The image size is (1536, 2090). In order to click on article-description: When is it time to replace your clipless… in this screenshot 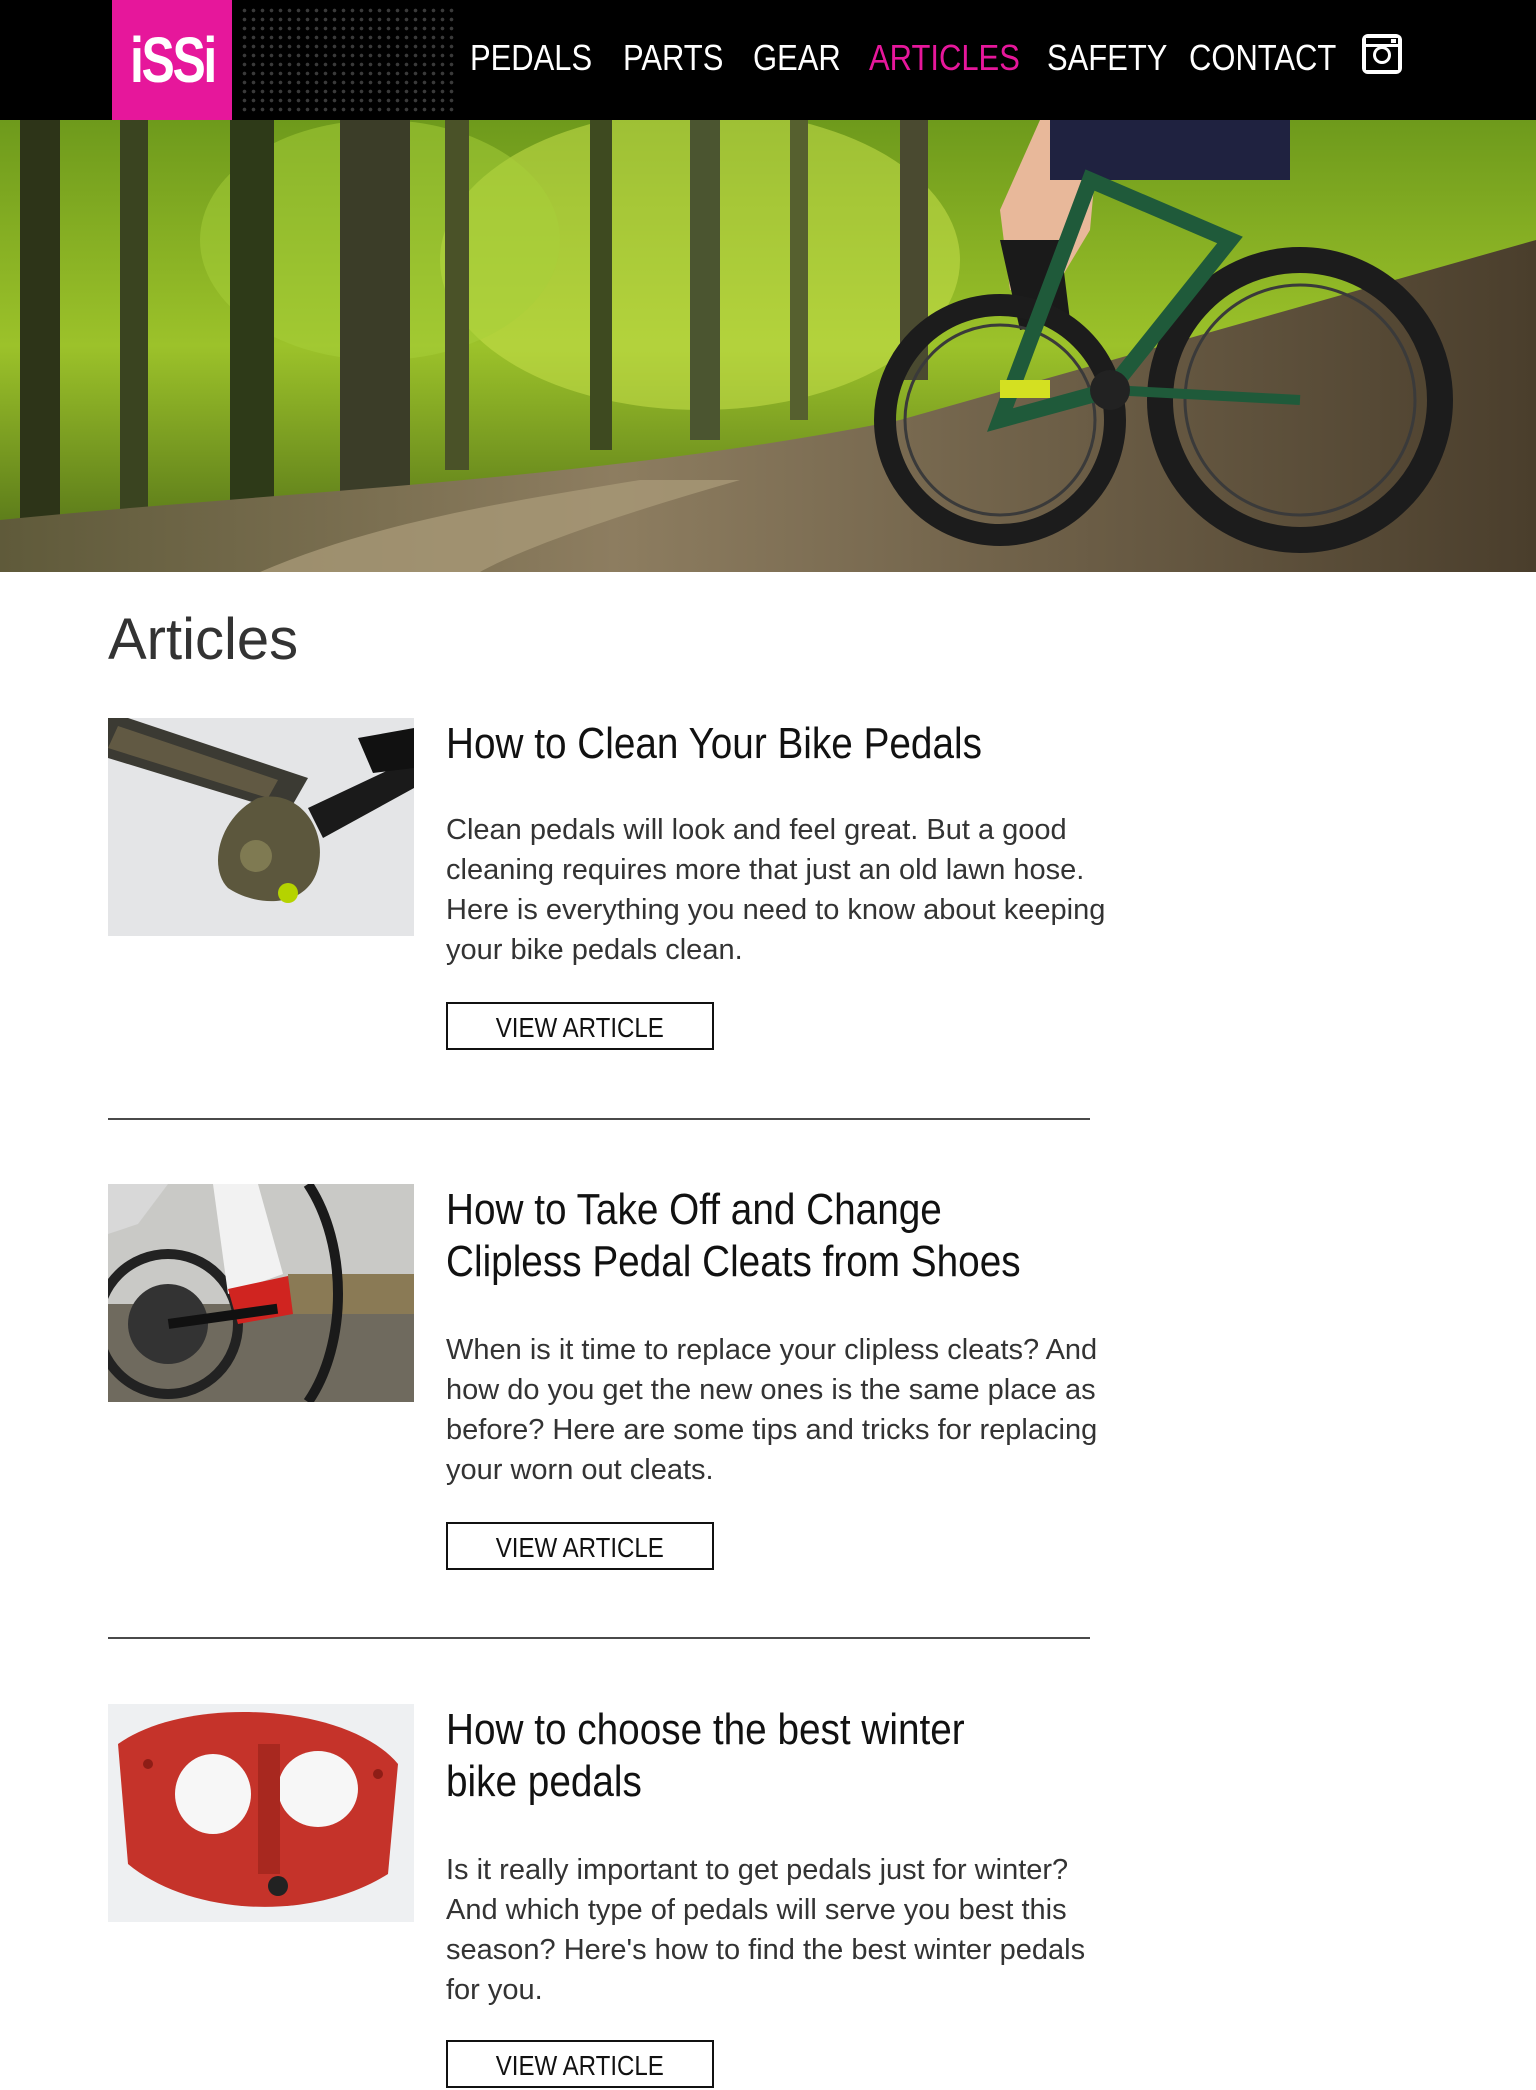, I will do `click(772, 1410)`.